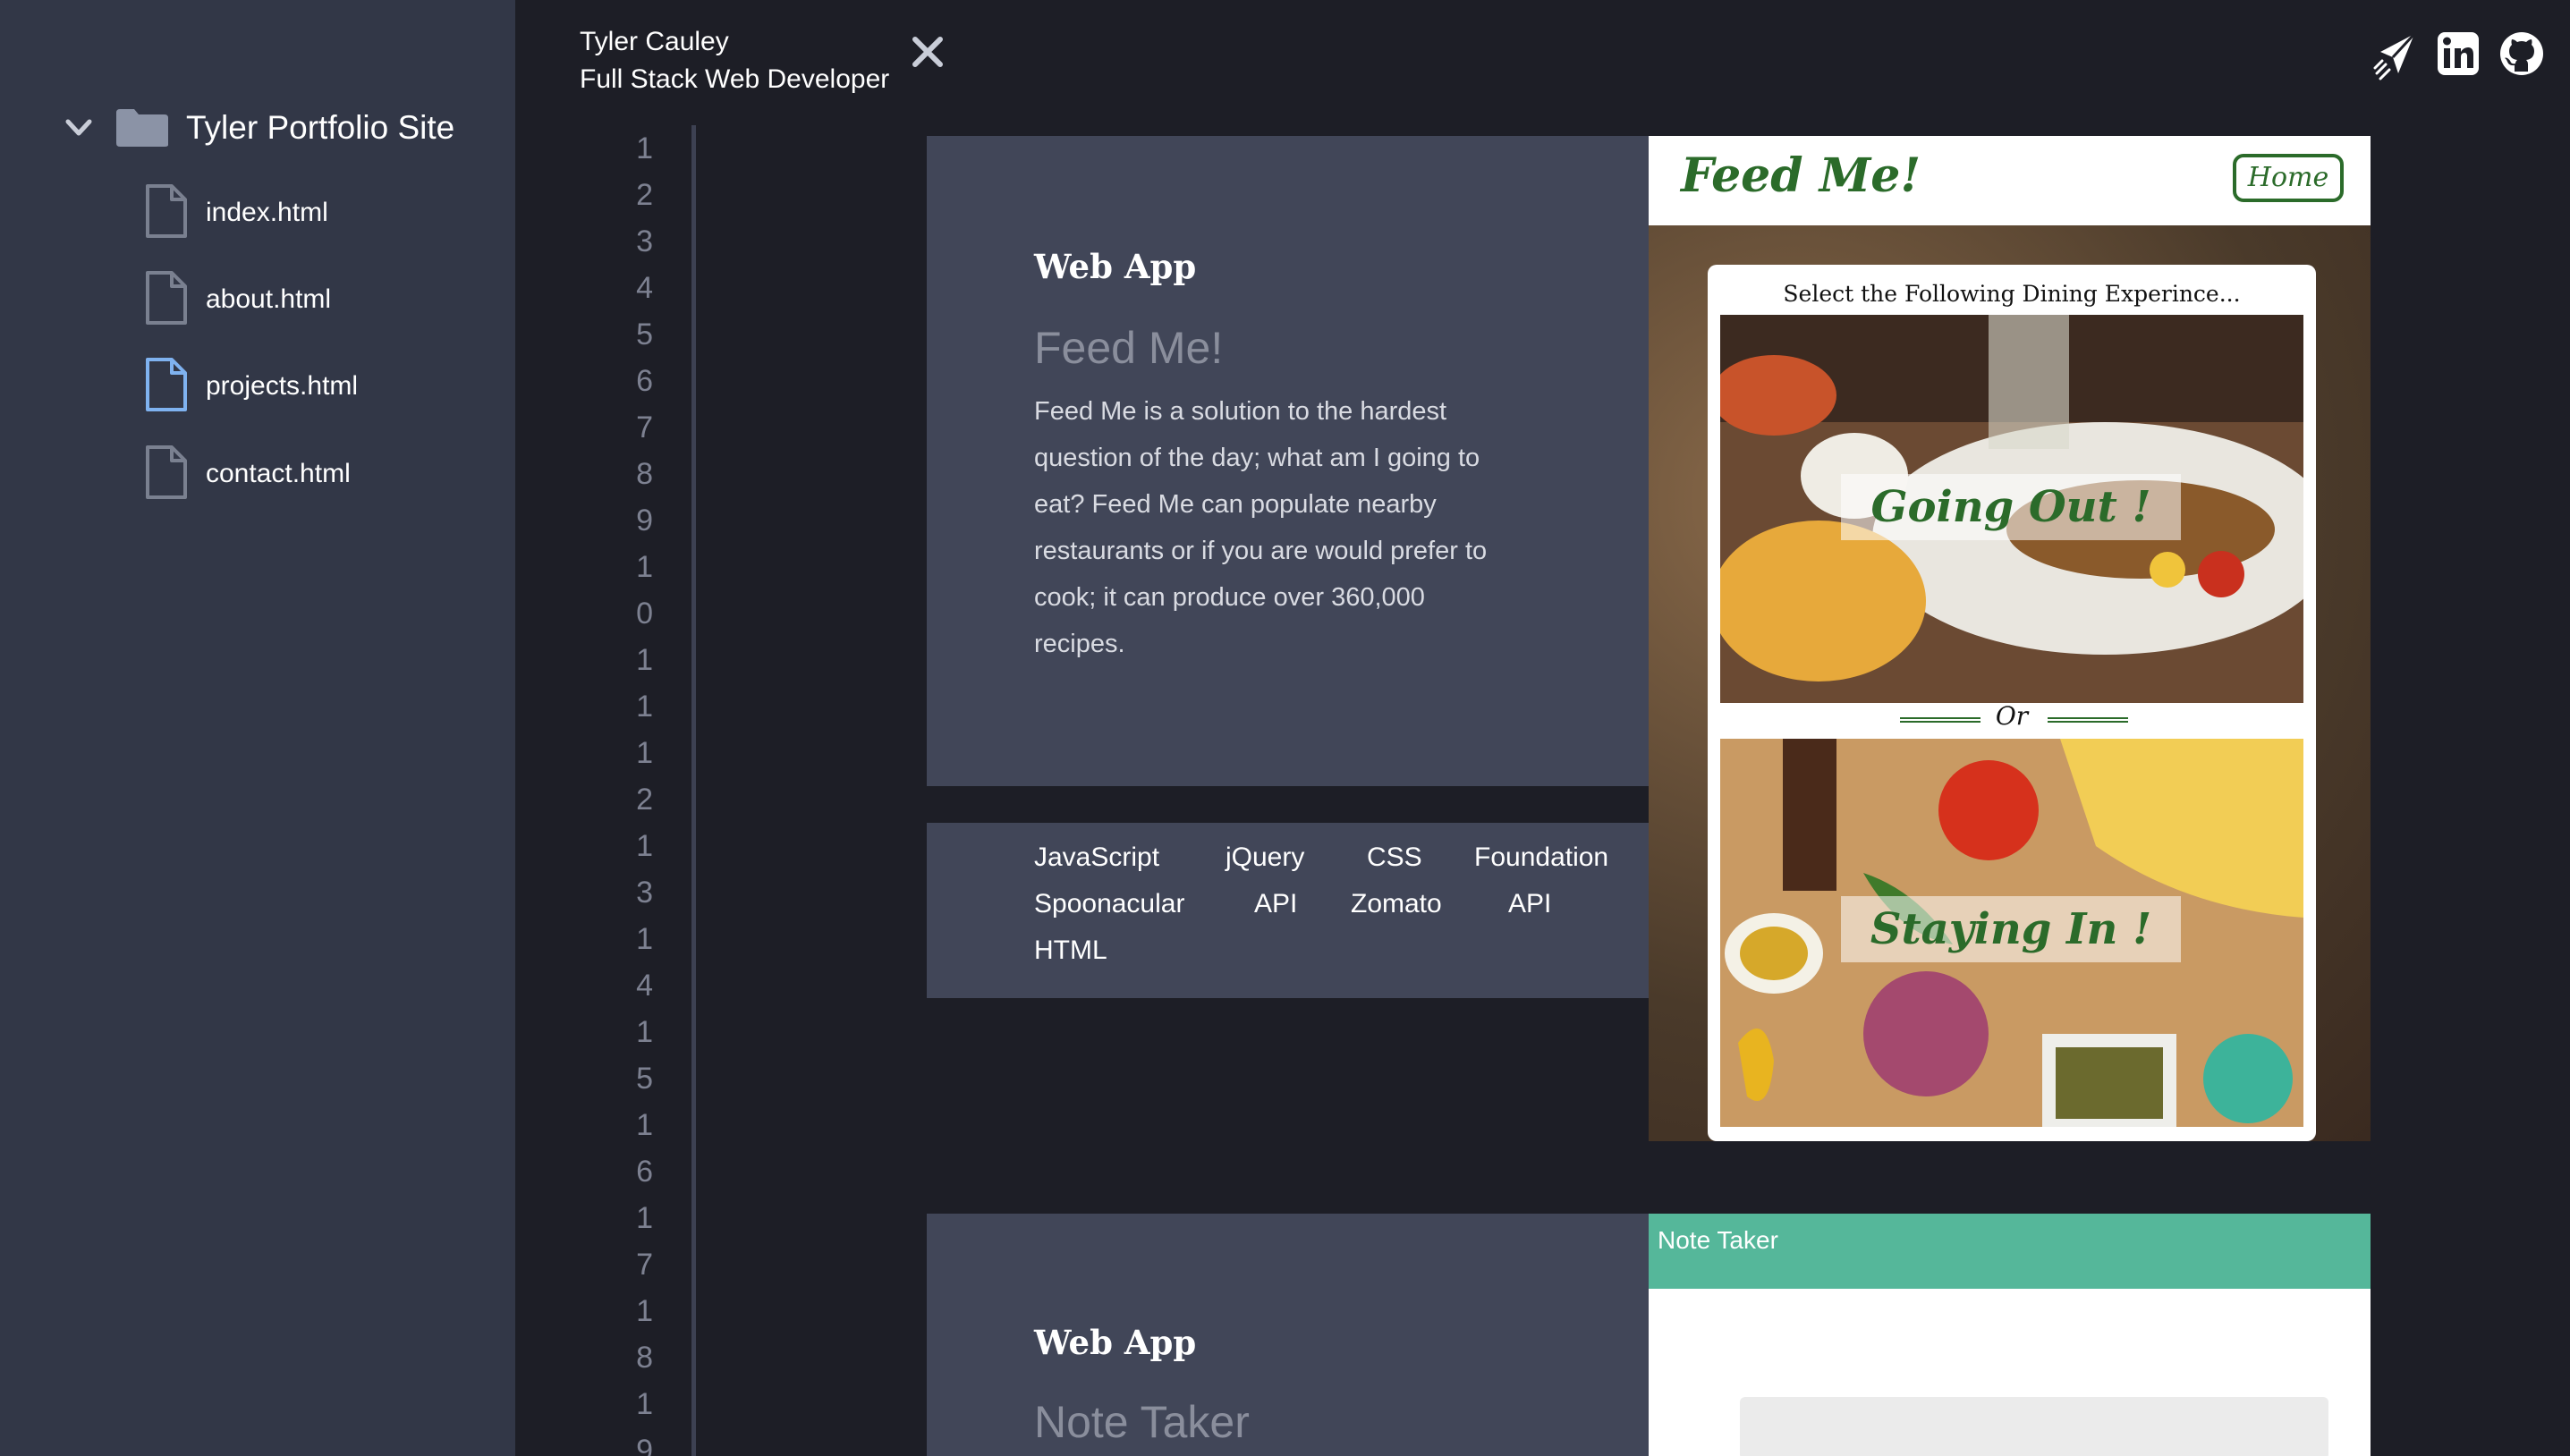  Describe the element at coordinates (79, 128) in the screenshot. I see `chevron-down-icon` at that location.